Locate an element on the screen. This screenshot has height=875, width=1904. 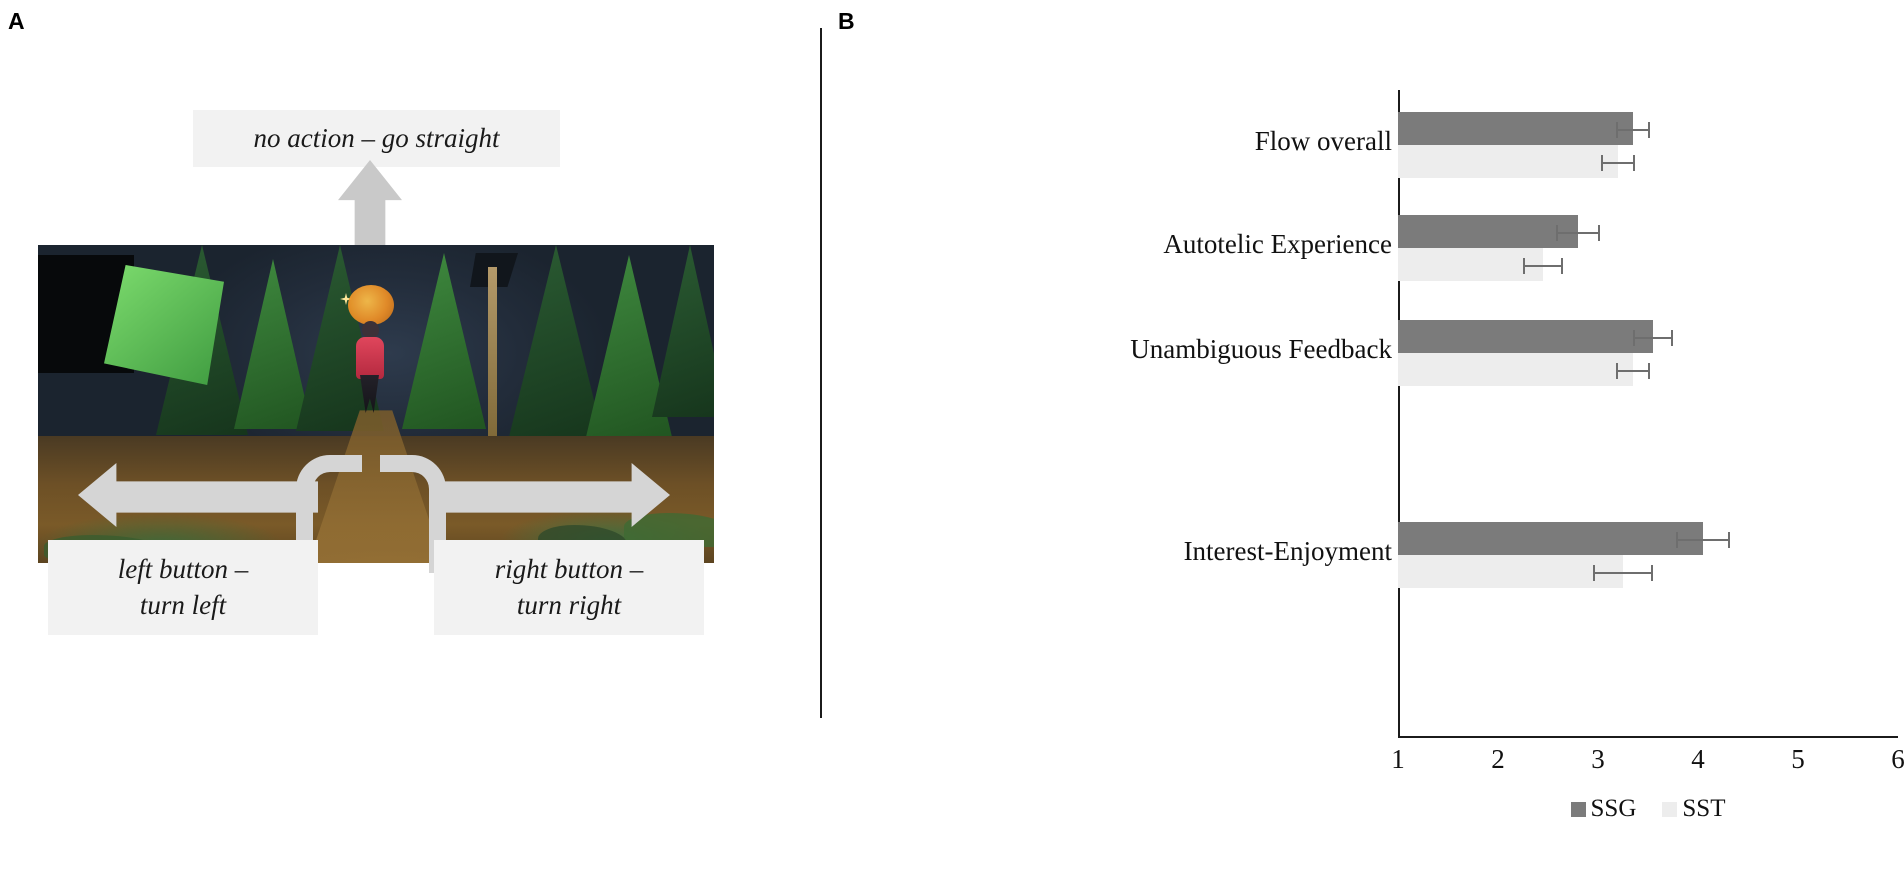
category-label-2: Unambiguous Feedback is located at coordinates (1261, 349).